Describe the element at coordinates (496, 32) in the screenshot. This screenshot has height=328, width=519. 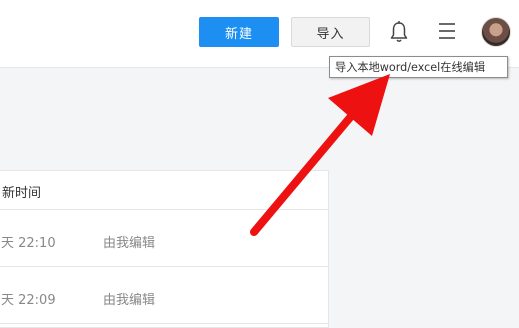
I see `avatar` at that location.